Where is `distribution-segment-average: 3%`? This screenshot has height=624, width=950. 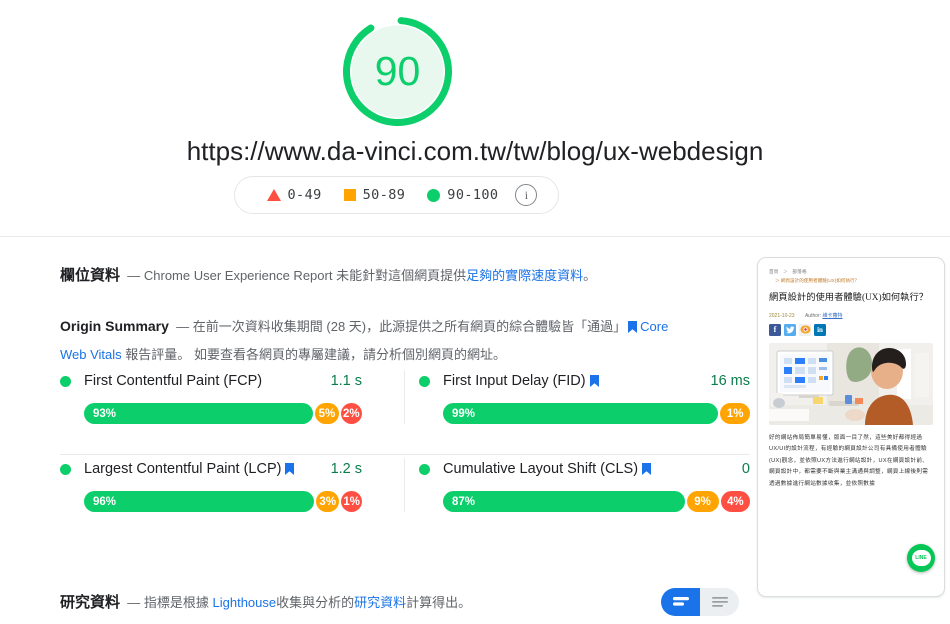 distribution-segment-average: 3% is located at coordinates (328, 501).